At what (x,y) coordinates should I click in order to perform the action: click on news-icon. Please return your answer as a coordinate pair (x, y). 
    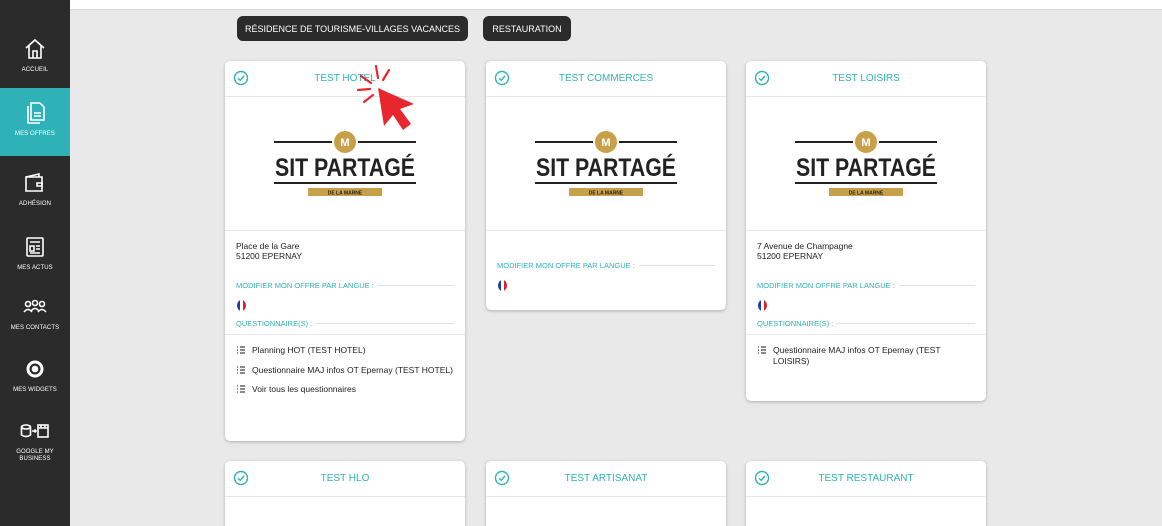
    Looking at the image, I should click on (35, 247).